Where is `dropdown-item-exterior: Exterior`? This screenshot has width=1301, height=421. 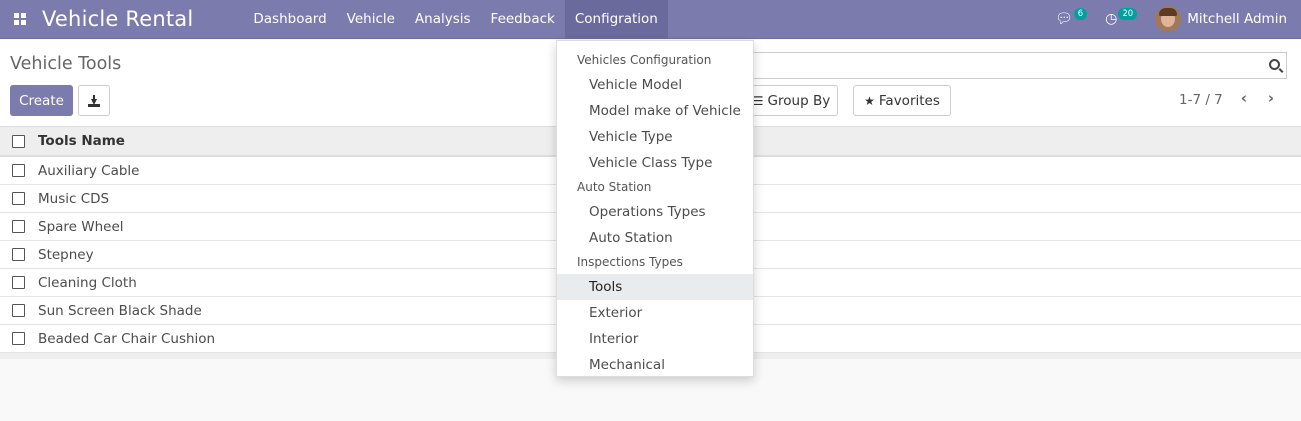
dropdown-item-exterior: Exterior is located at coordinates (655, 313).